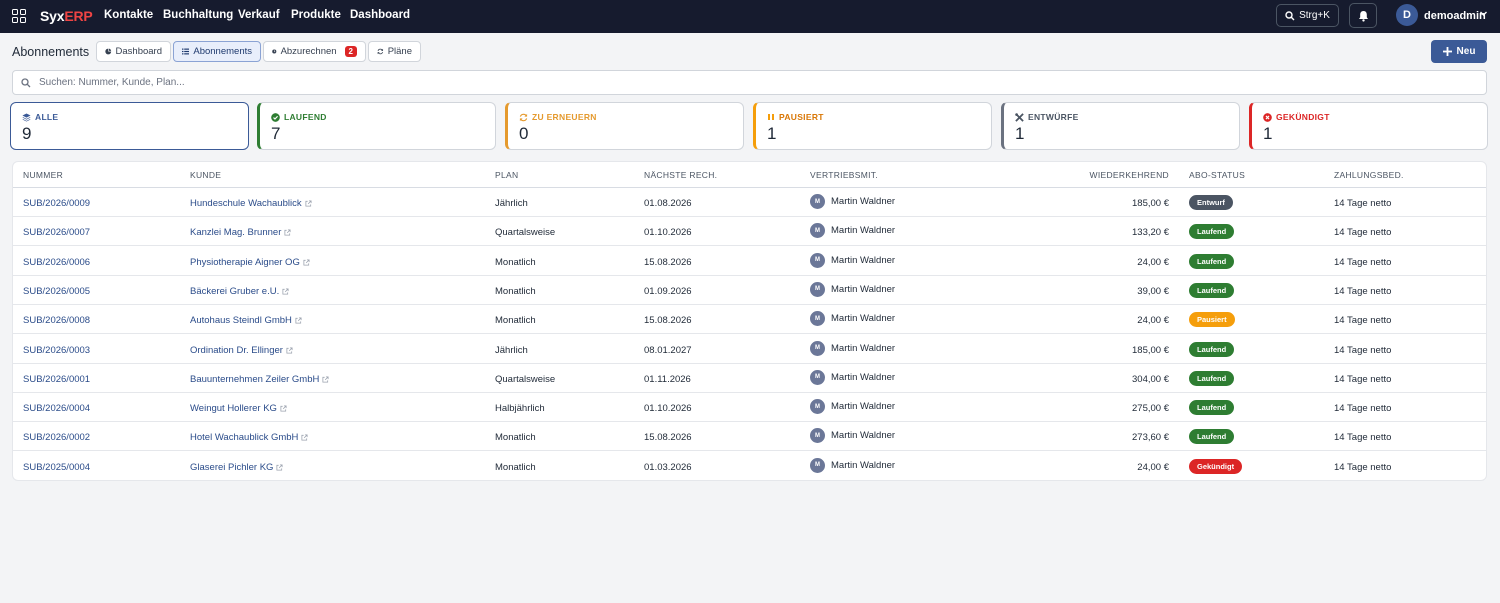  I want to click on customer-link: Glaserei Pichler KG, so click(236, 467).